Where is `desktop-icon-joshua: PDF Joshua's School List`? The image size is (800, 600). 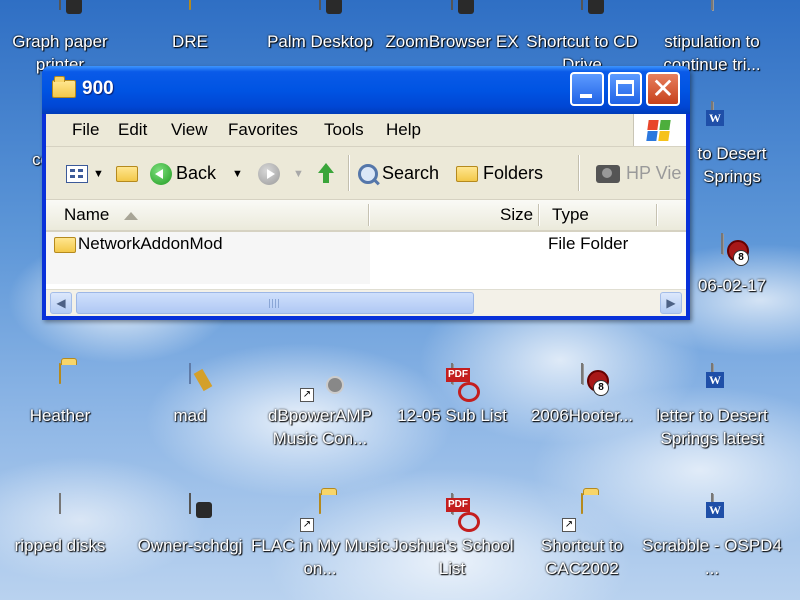 desktop-icon-joshua: PDF Joshua's School List is located at coordinates (452, 536).